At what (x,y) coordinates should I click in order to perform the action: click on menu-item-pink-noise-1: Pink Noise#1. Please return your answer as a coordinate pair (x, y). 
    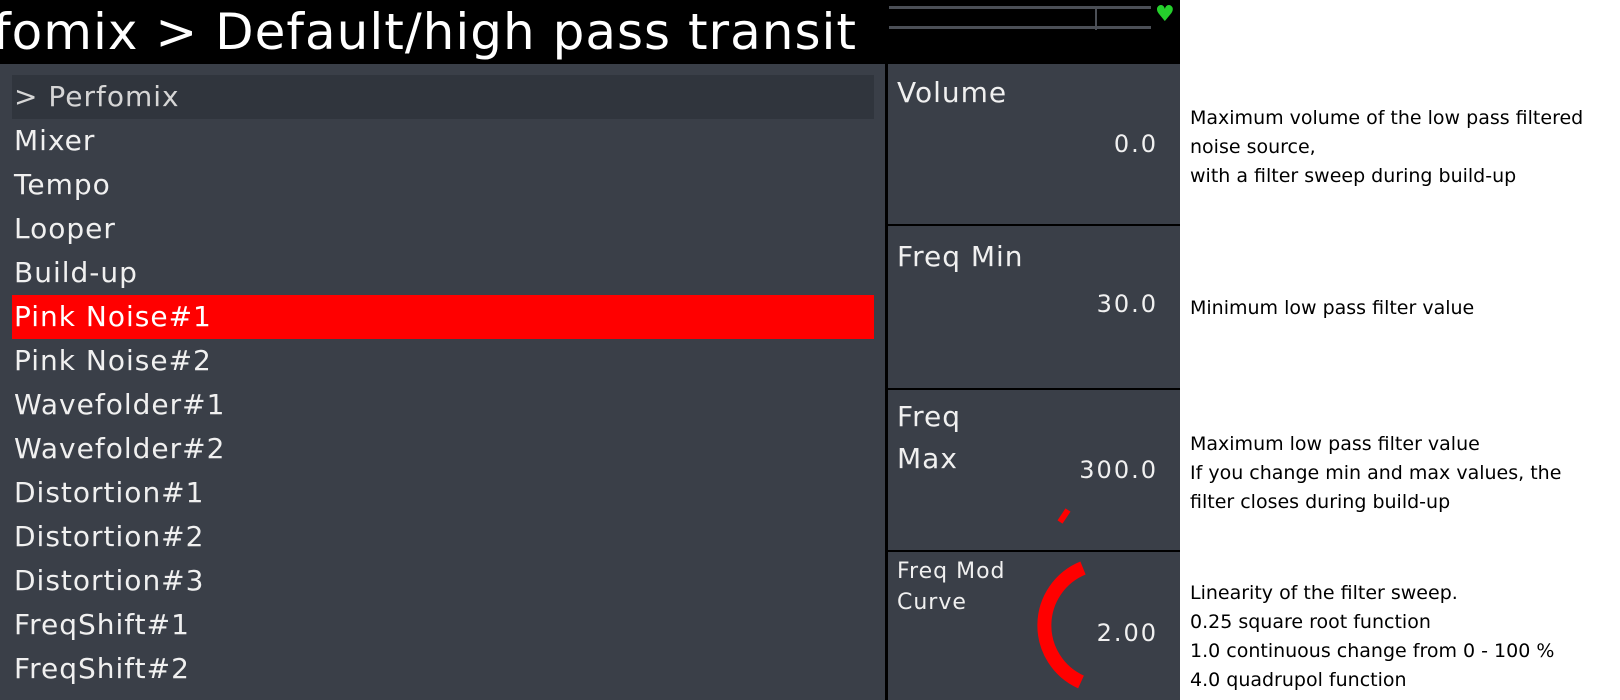
    Looking at the image, I should click on (443, 317).